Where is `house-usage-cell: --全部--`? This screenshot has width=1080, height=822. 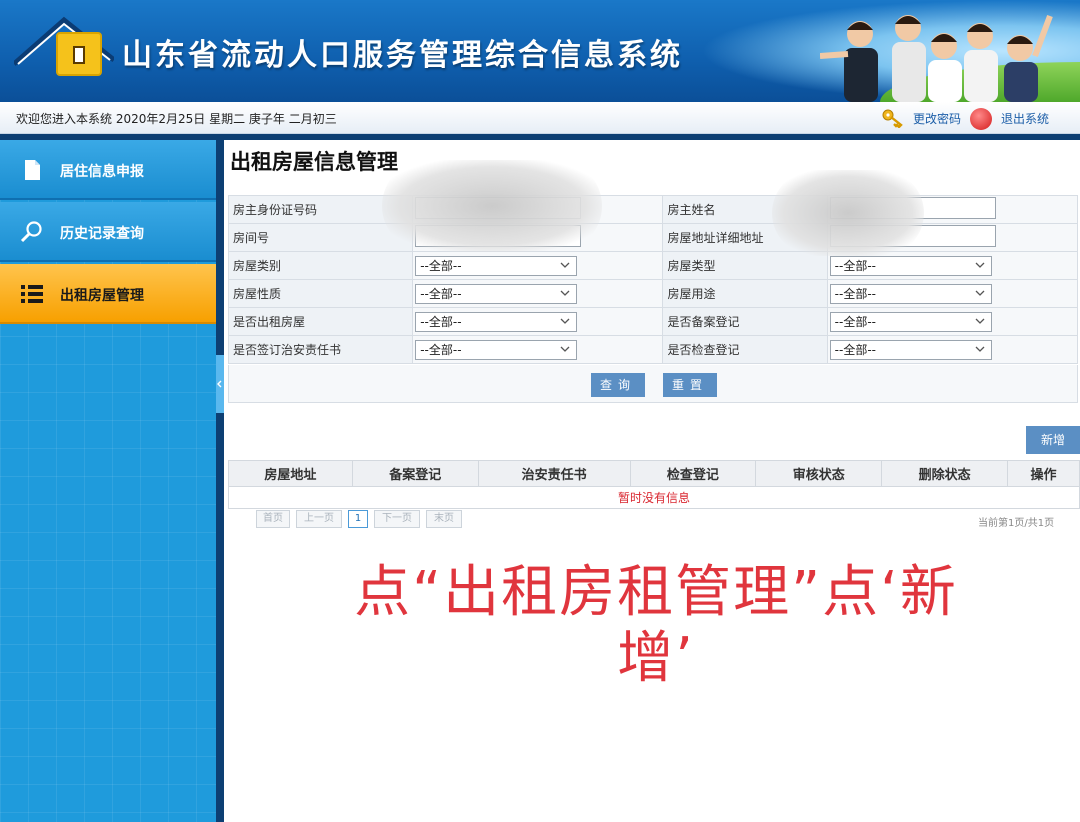 house-usage-cell: --全部-- is located at coordinates (952, 293).